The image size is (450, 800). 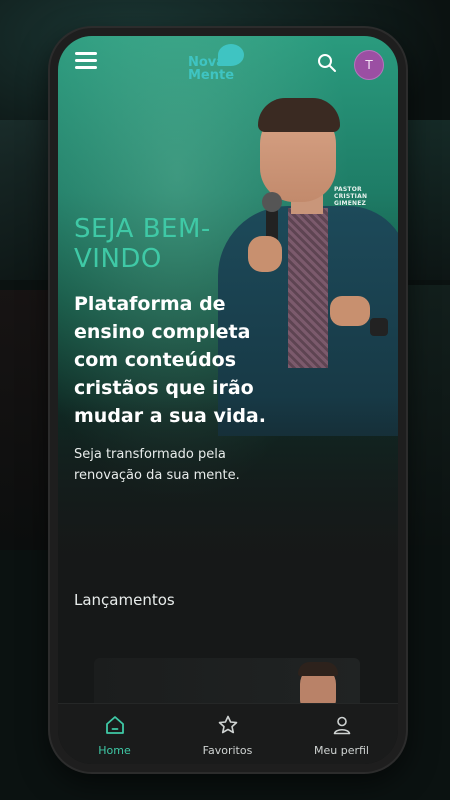 I want to click on star-icon, so click(x=228, y=724).